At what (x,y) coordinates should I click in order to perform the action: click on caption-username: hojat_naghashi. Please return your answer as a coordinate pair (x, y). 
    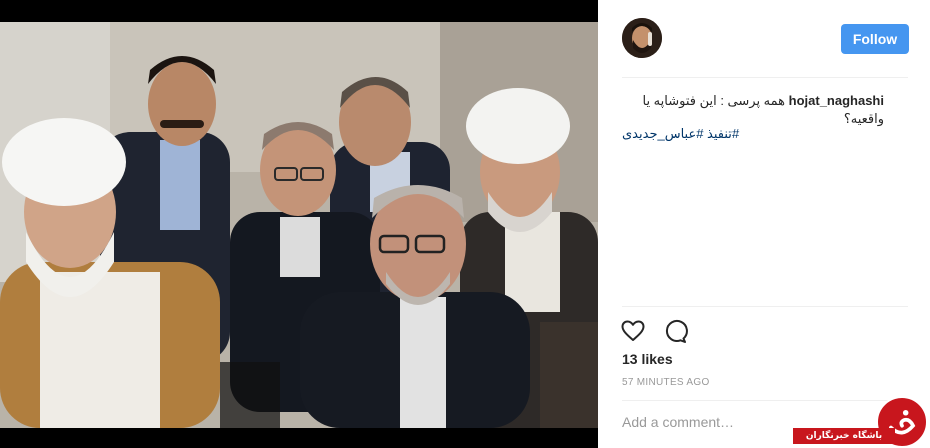
    Looking at the image, I should click on (836, 100).